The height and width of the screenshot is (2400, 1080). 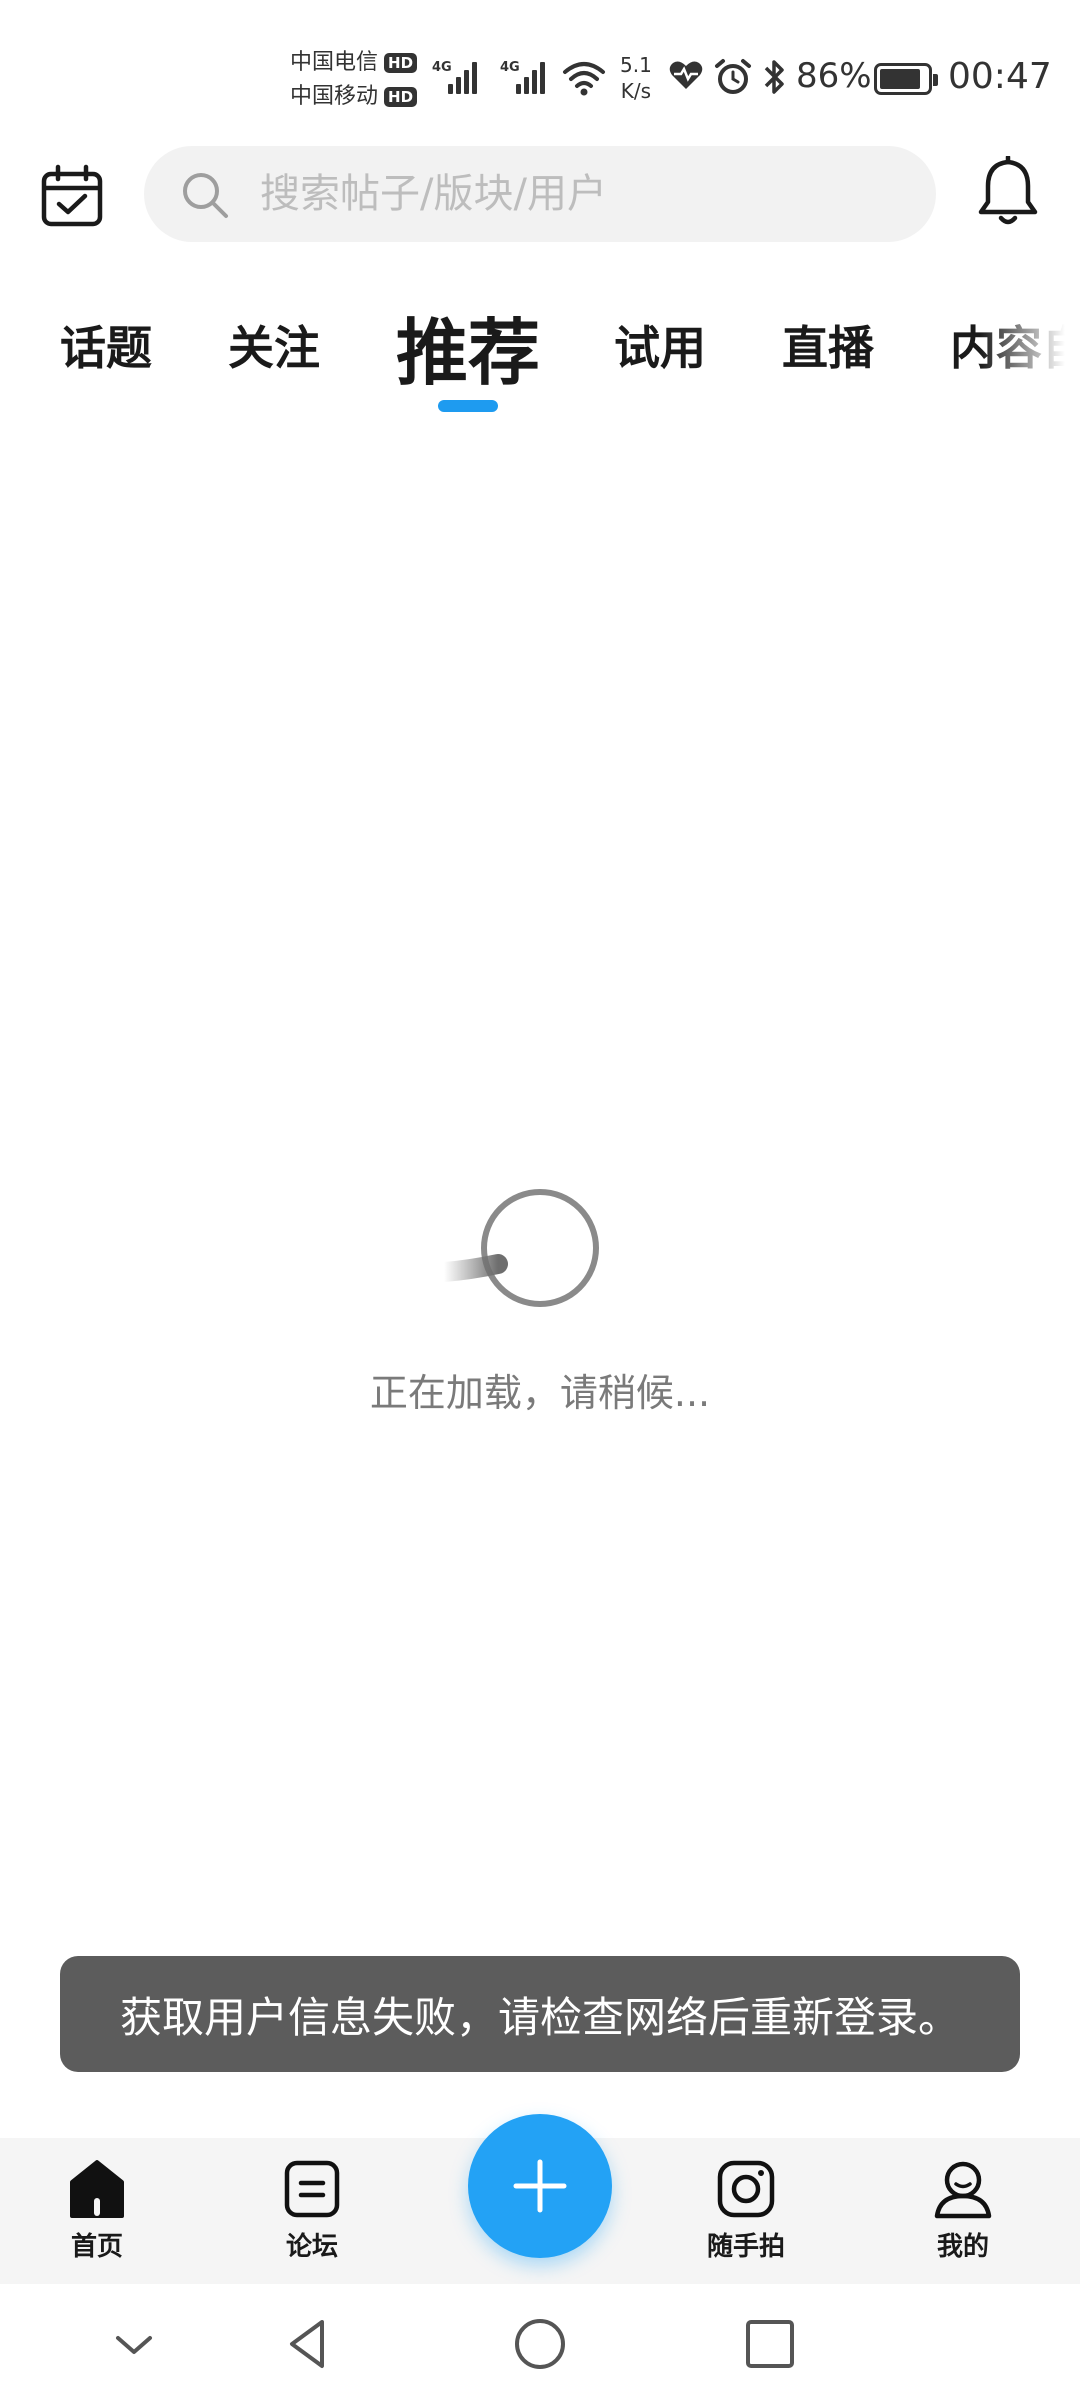 What do you see at coordinates (540, 2014) in the screenshot?
I see `error-toast: 获取用户信息失败，请检查网络后重新登录。` at bounding box center [540, 2014].